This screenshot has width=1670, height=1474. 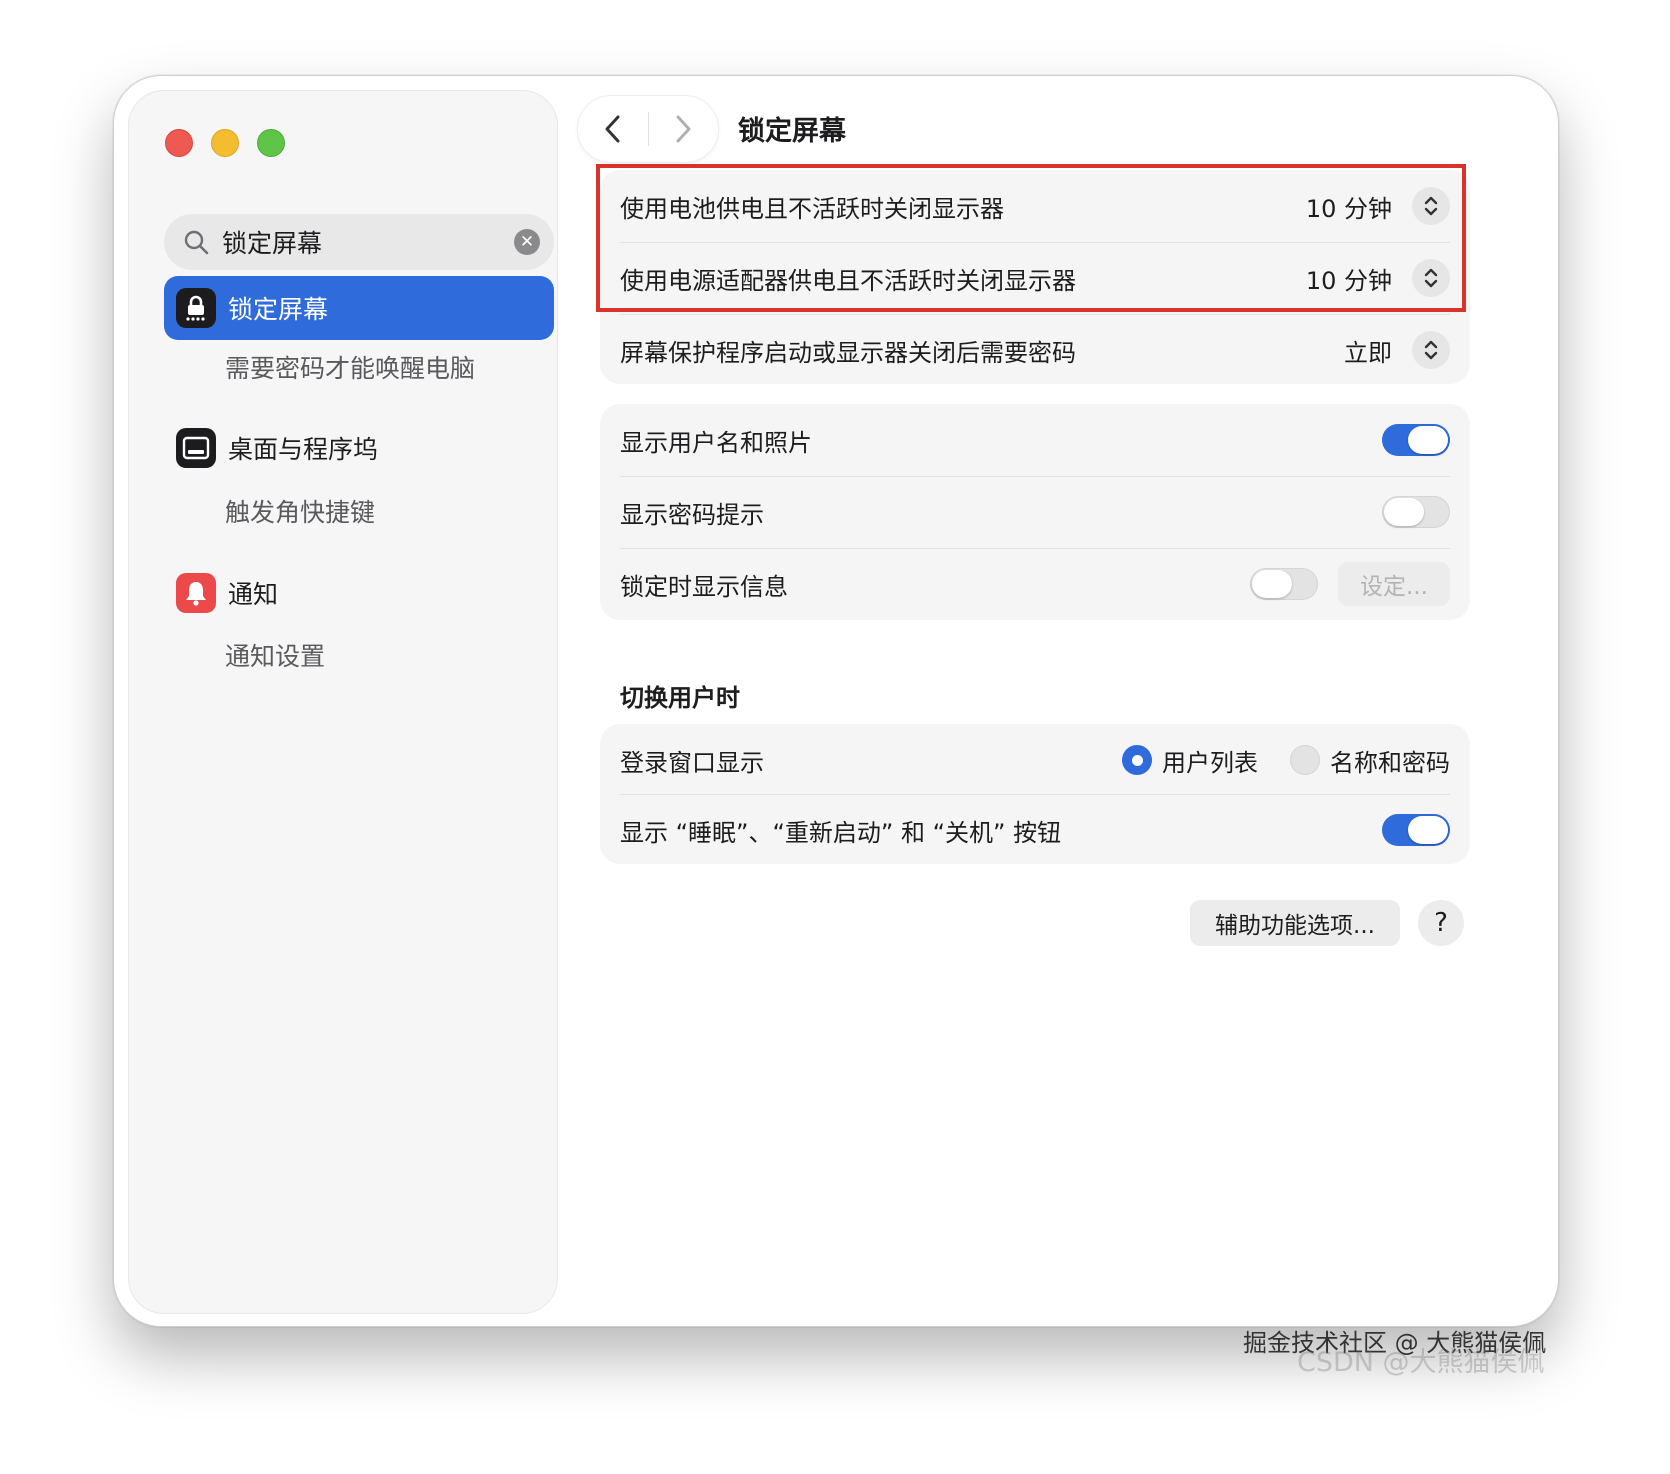 I want to click on sidebar-subitem-notification-settings: 通知设置, so click(x=275, y=655).